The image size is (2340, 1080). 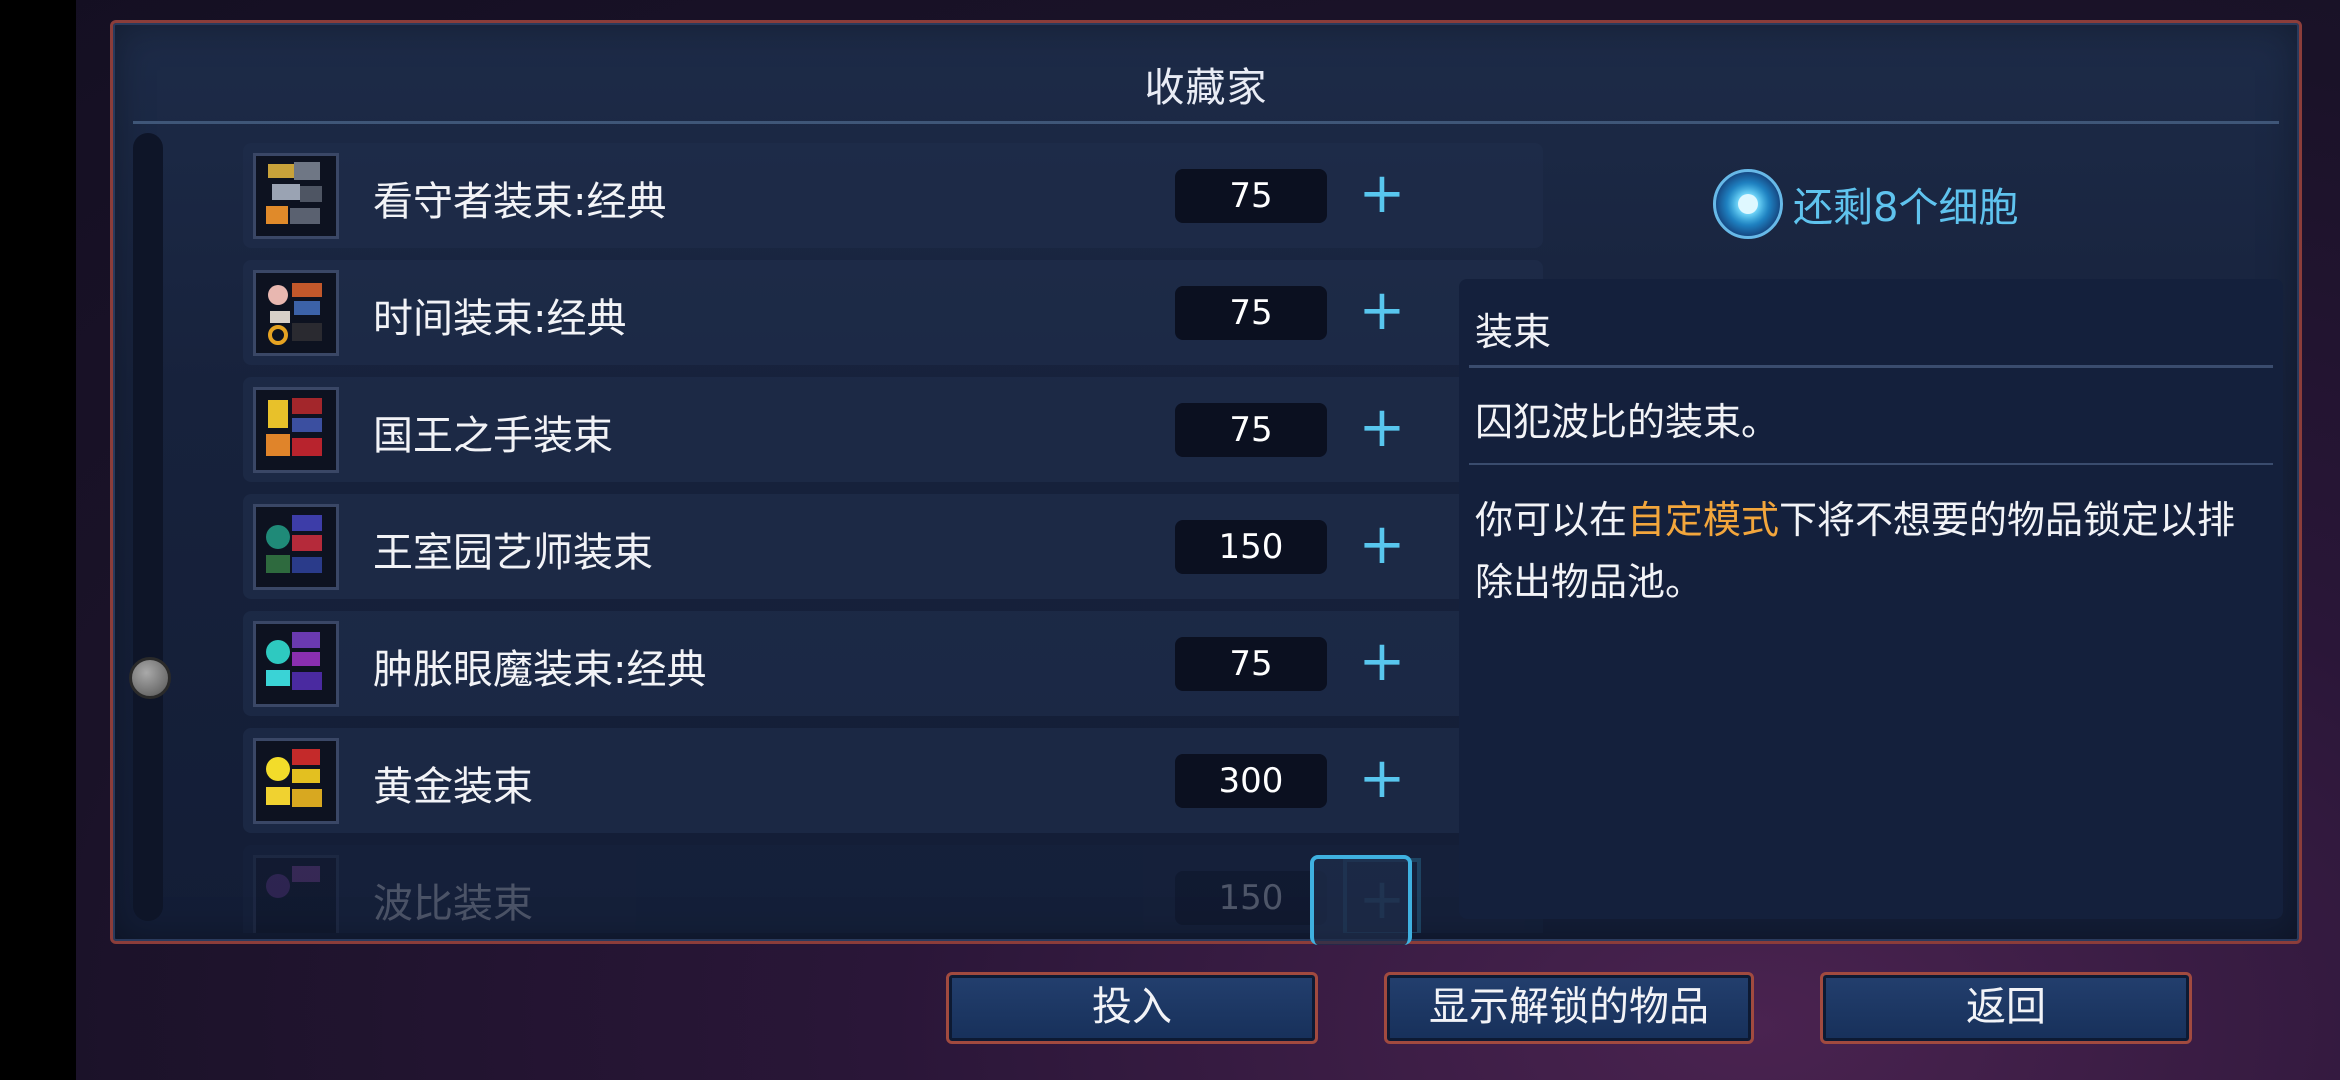 What do you see at coordinates (893, 780) in the screenshot?
I see `list-item: 黄金装束 300 +` at bounding box center [893, 780].